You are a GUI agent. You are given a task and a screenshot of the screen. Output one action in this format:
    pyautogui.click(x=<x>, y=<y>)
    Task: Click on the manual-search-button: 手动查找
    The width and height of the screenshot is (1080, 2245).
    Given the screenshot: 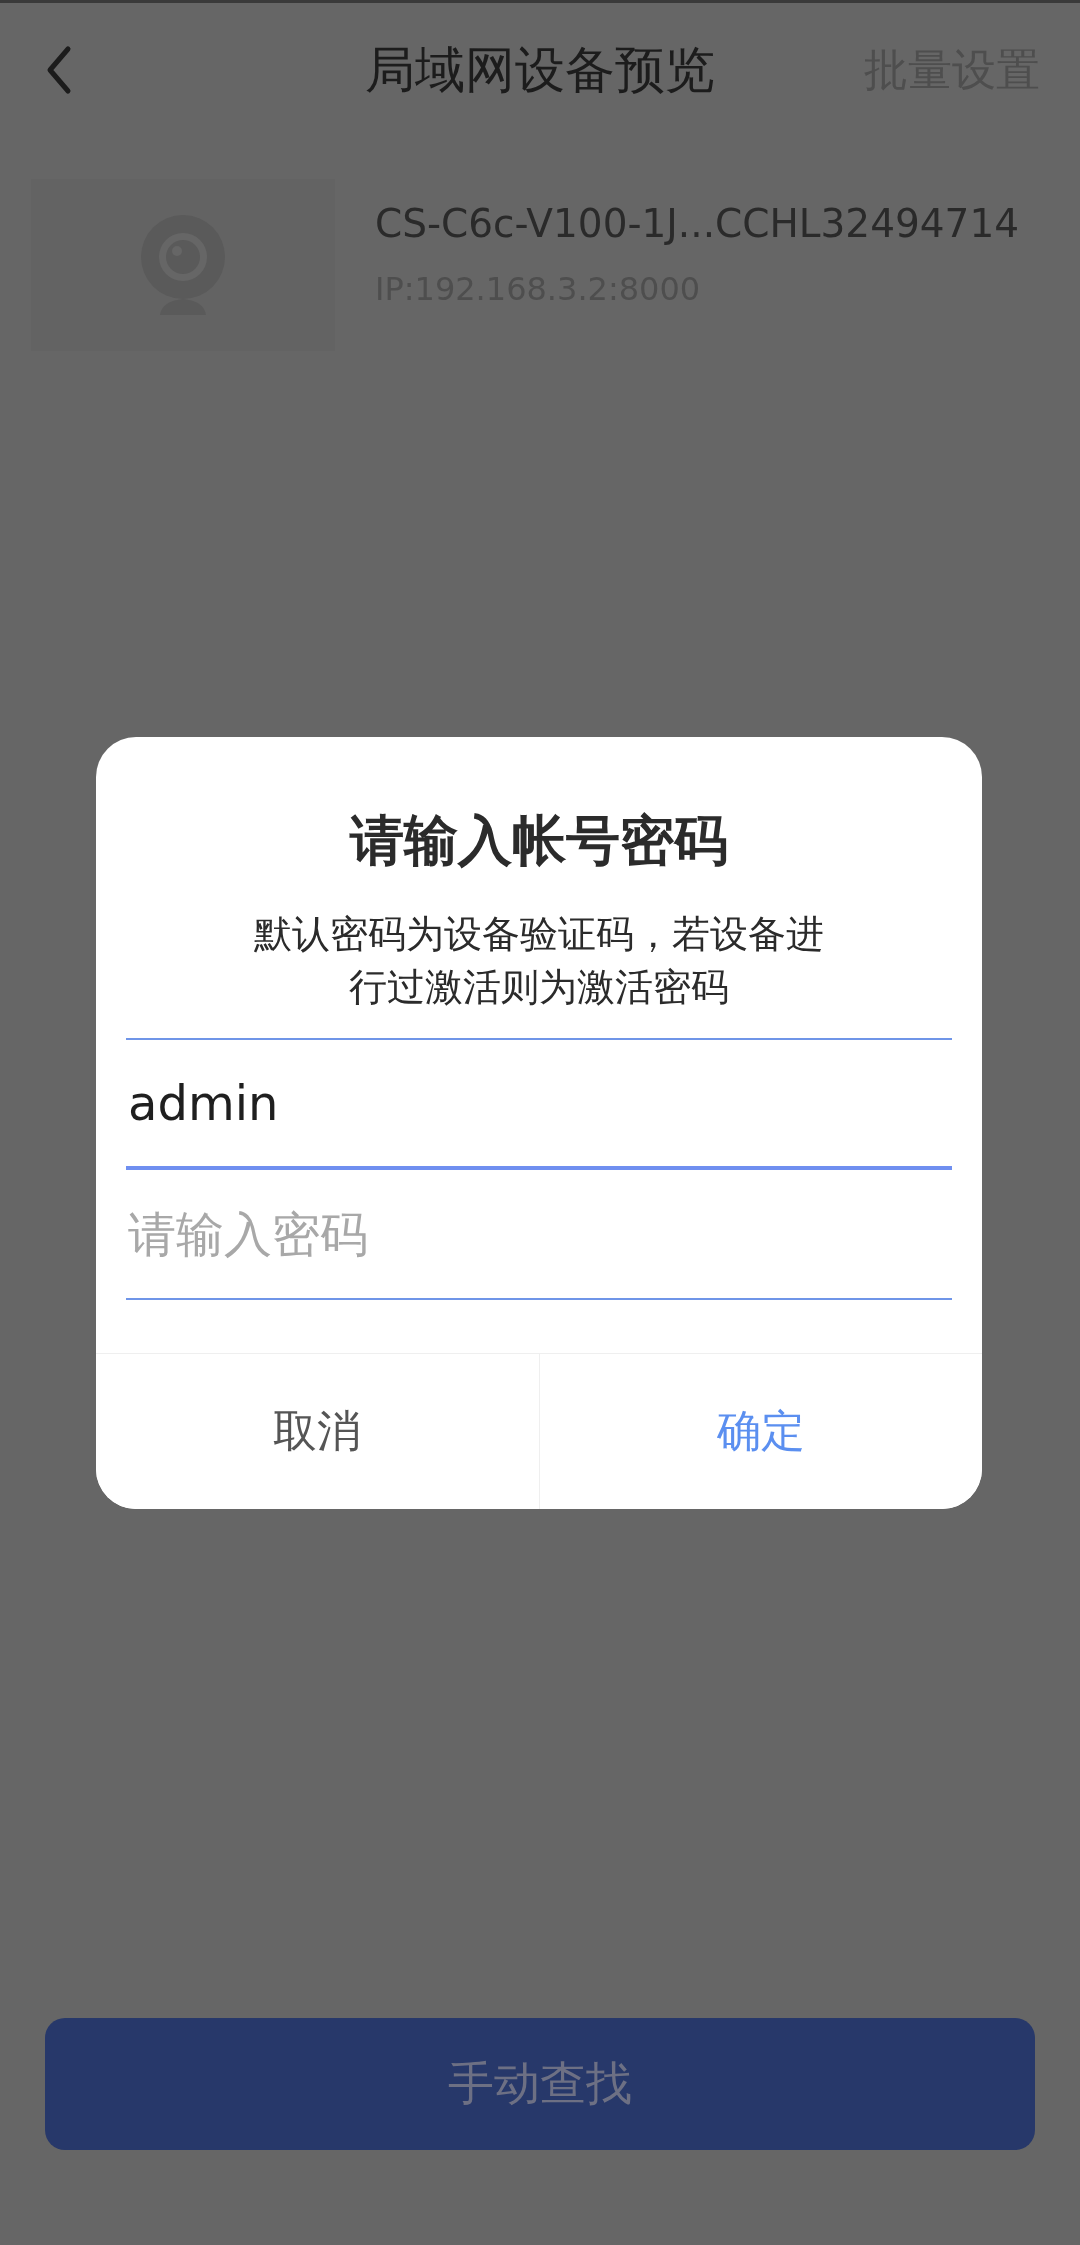 What is the action you would take?
    pyautogui.click(x=540, y=2084)
    